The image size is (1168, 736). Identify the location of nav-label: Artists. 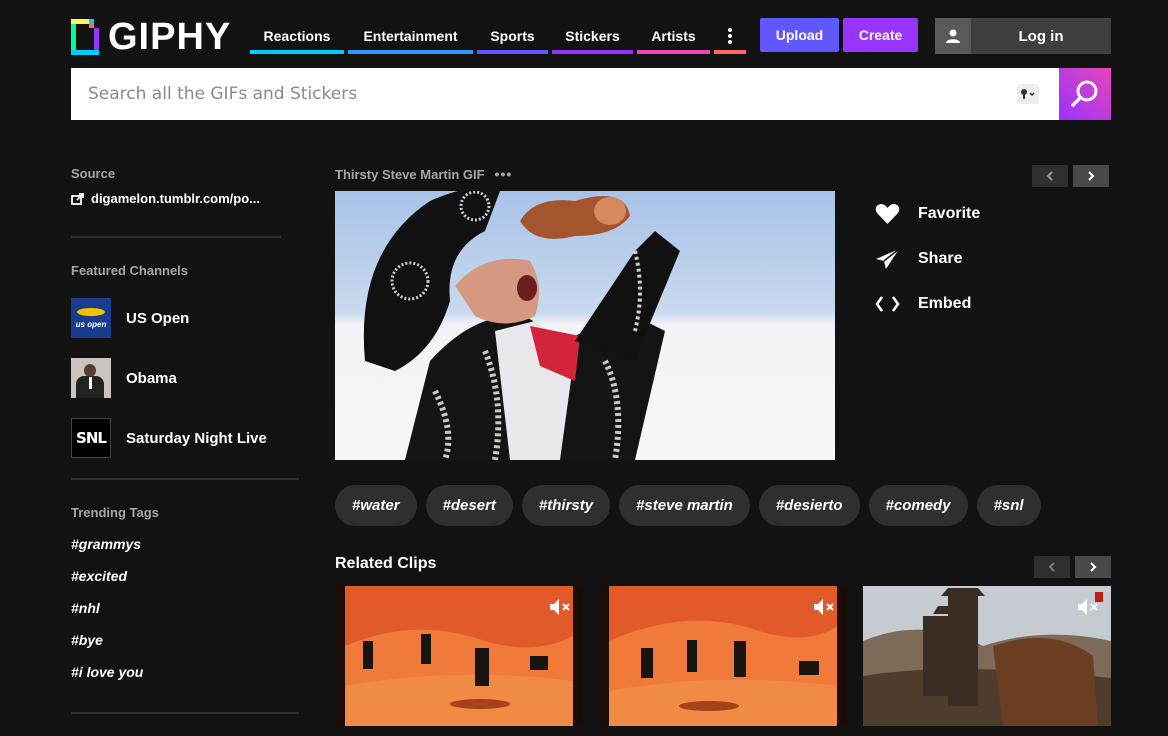
(673, 36).